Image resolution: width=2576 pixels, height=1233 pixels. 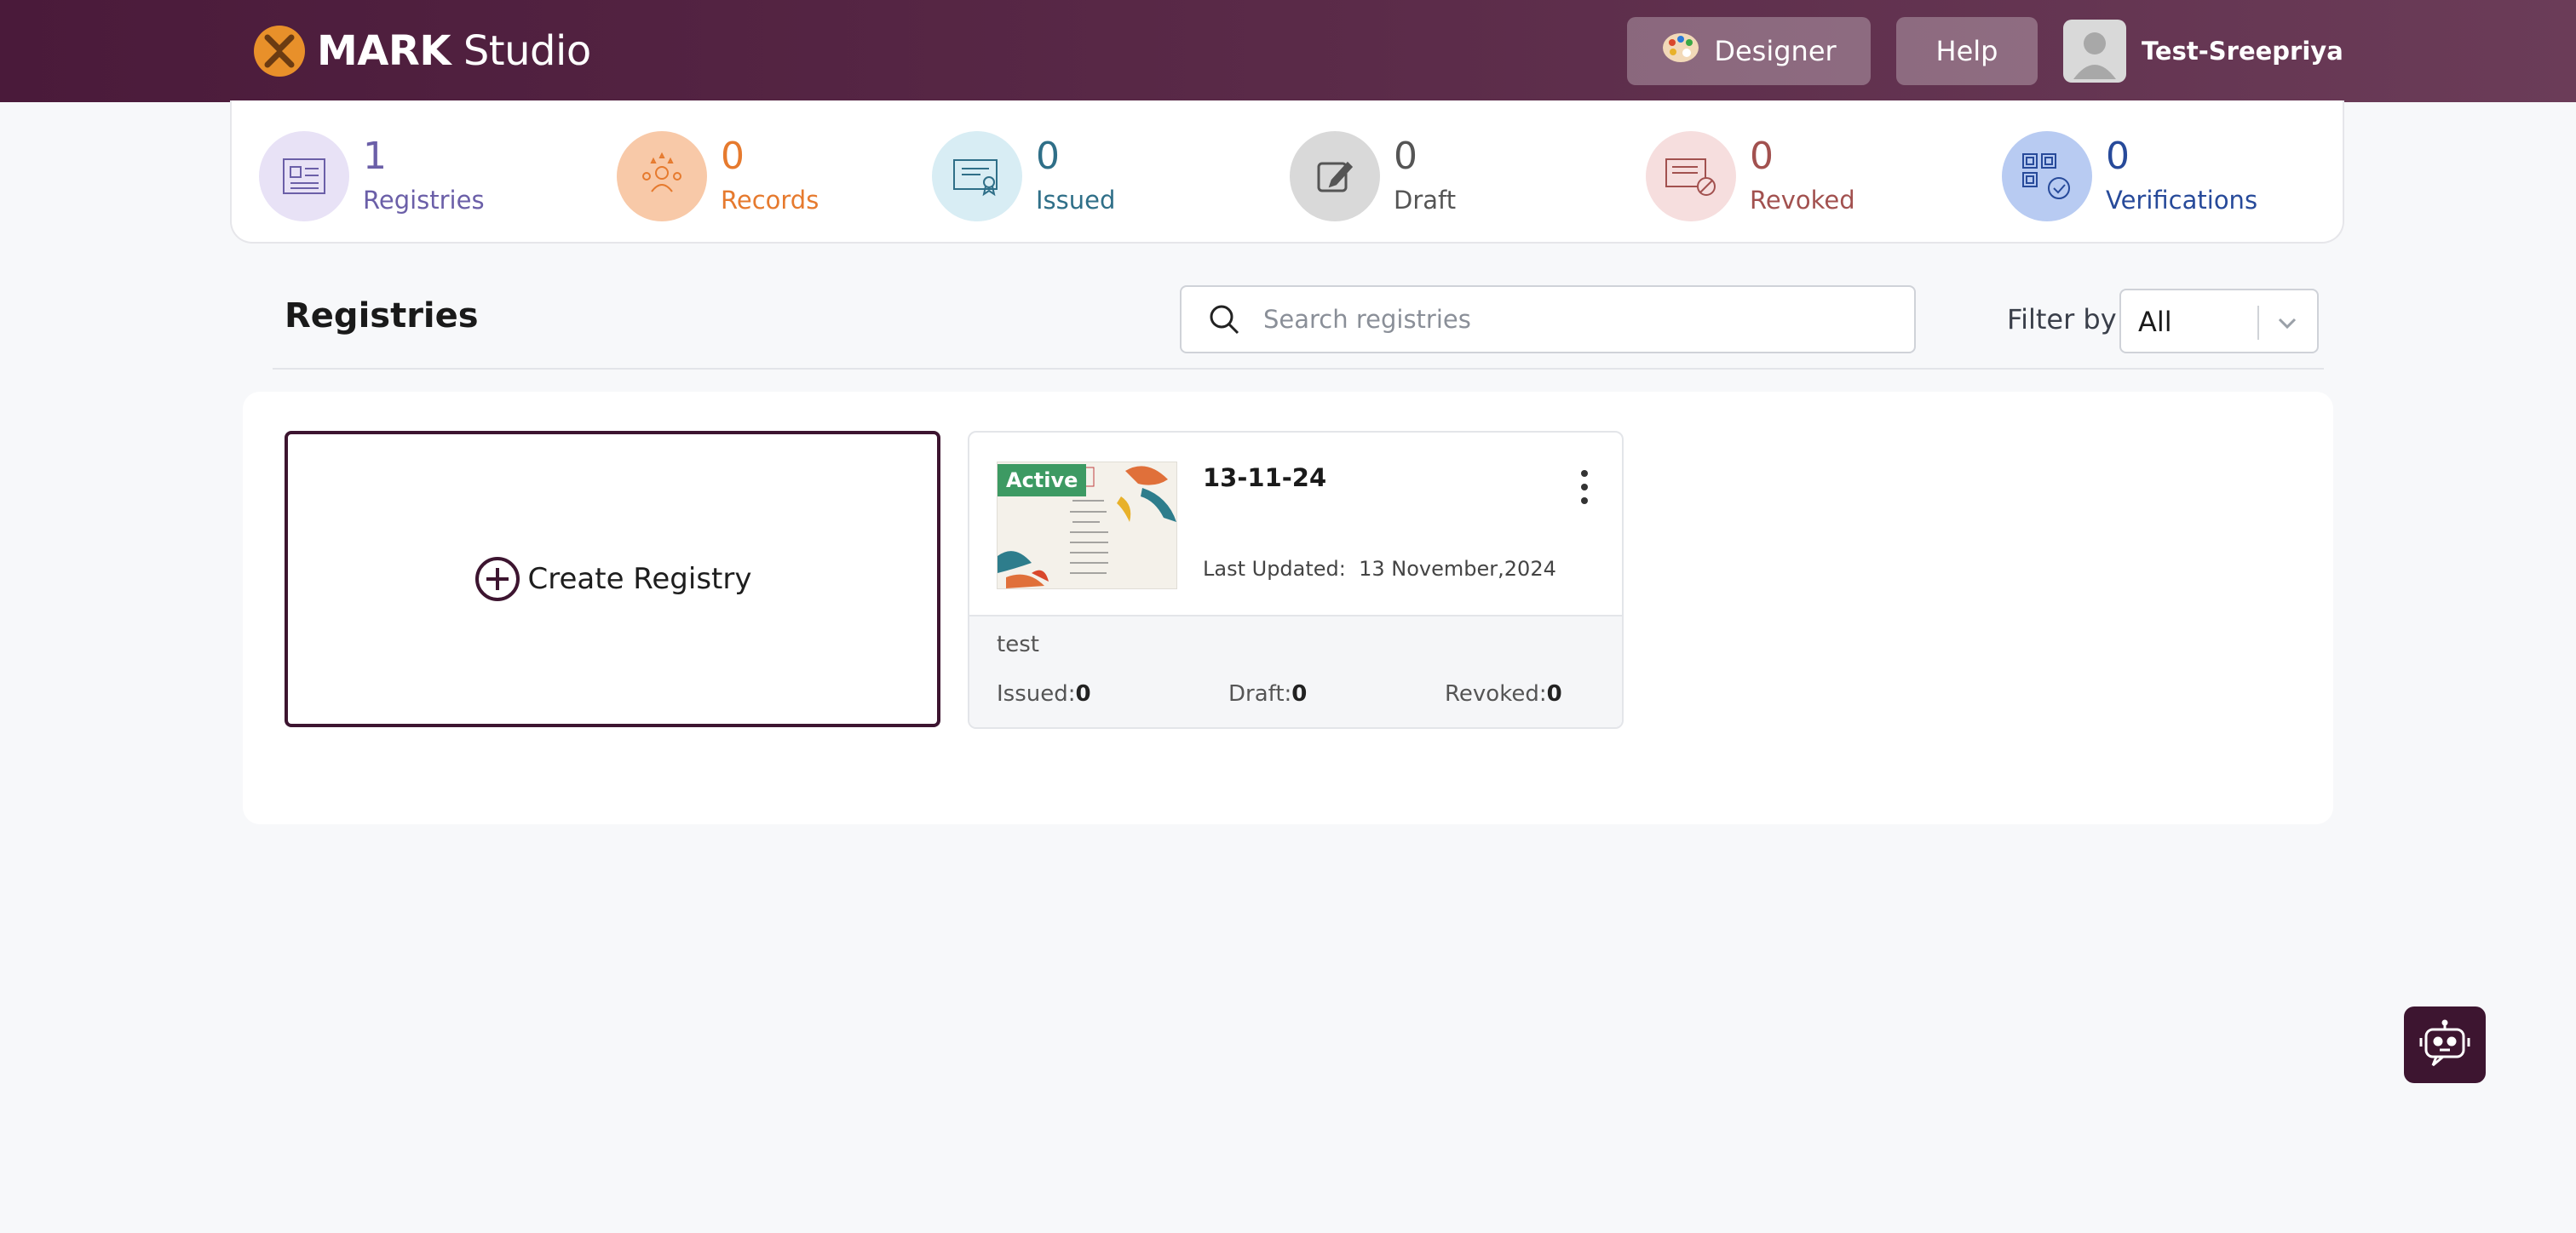 I want to click on avatar, so click(x=2094, y=51).